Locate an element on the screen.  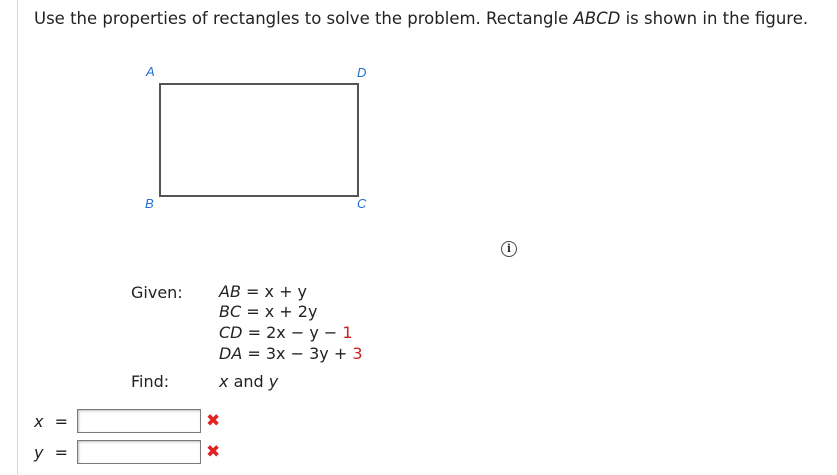
segment-cd-name: CD is located at coordinates (231, 332).